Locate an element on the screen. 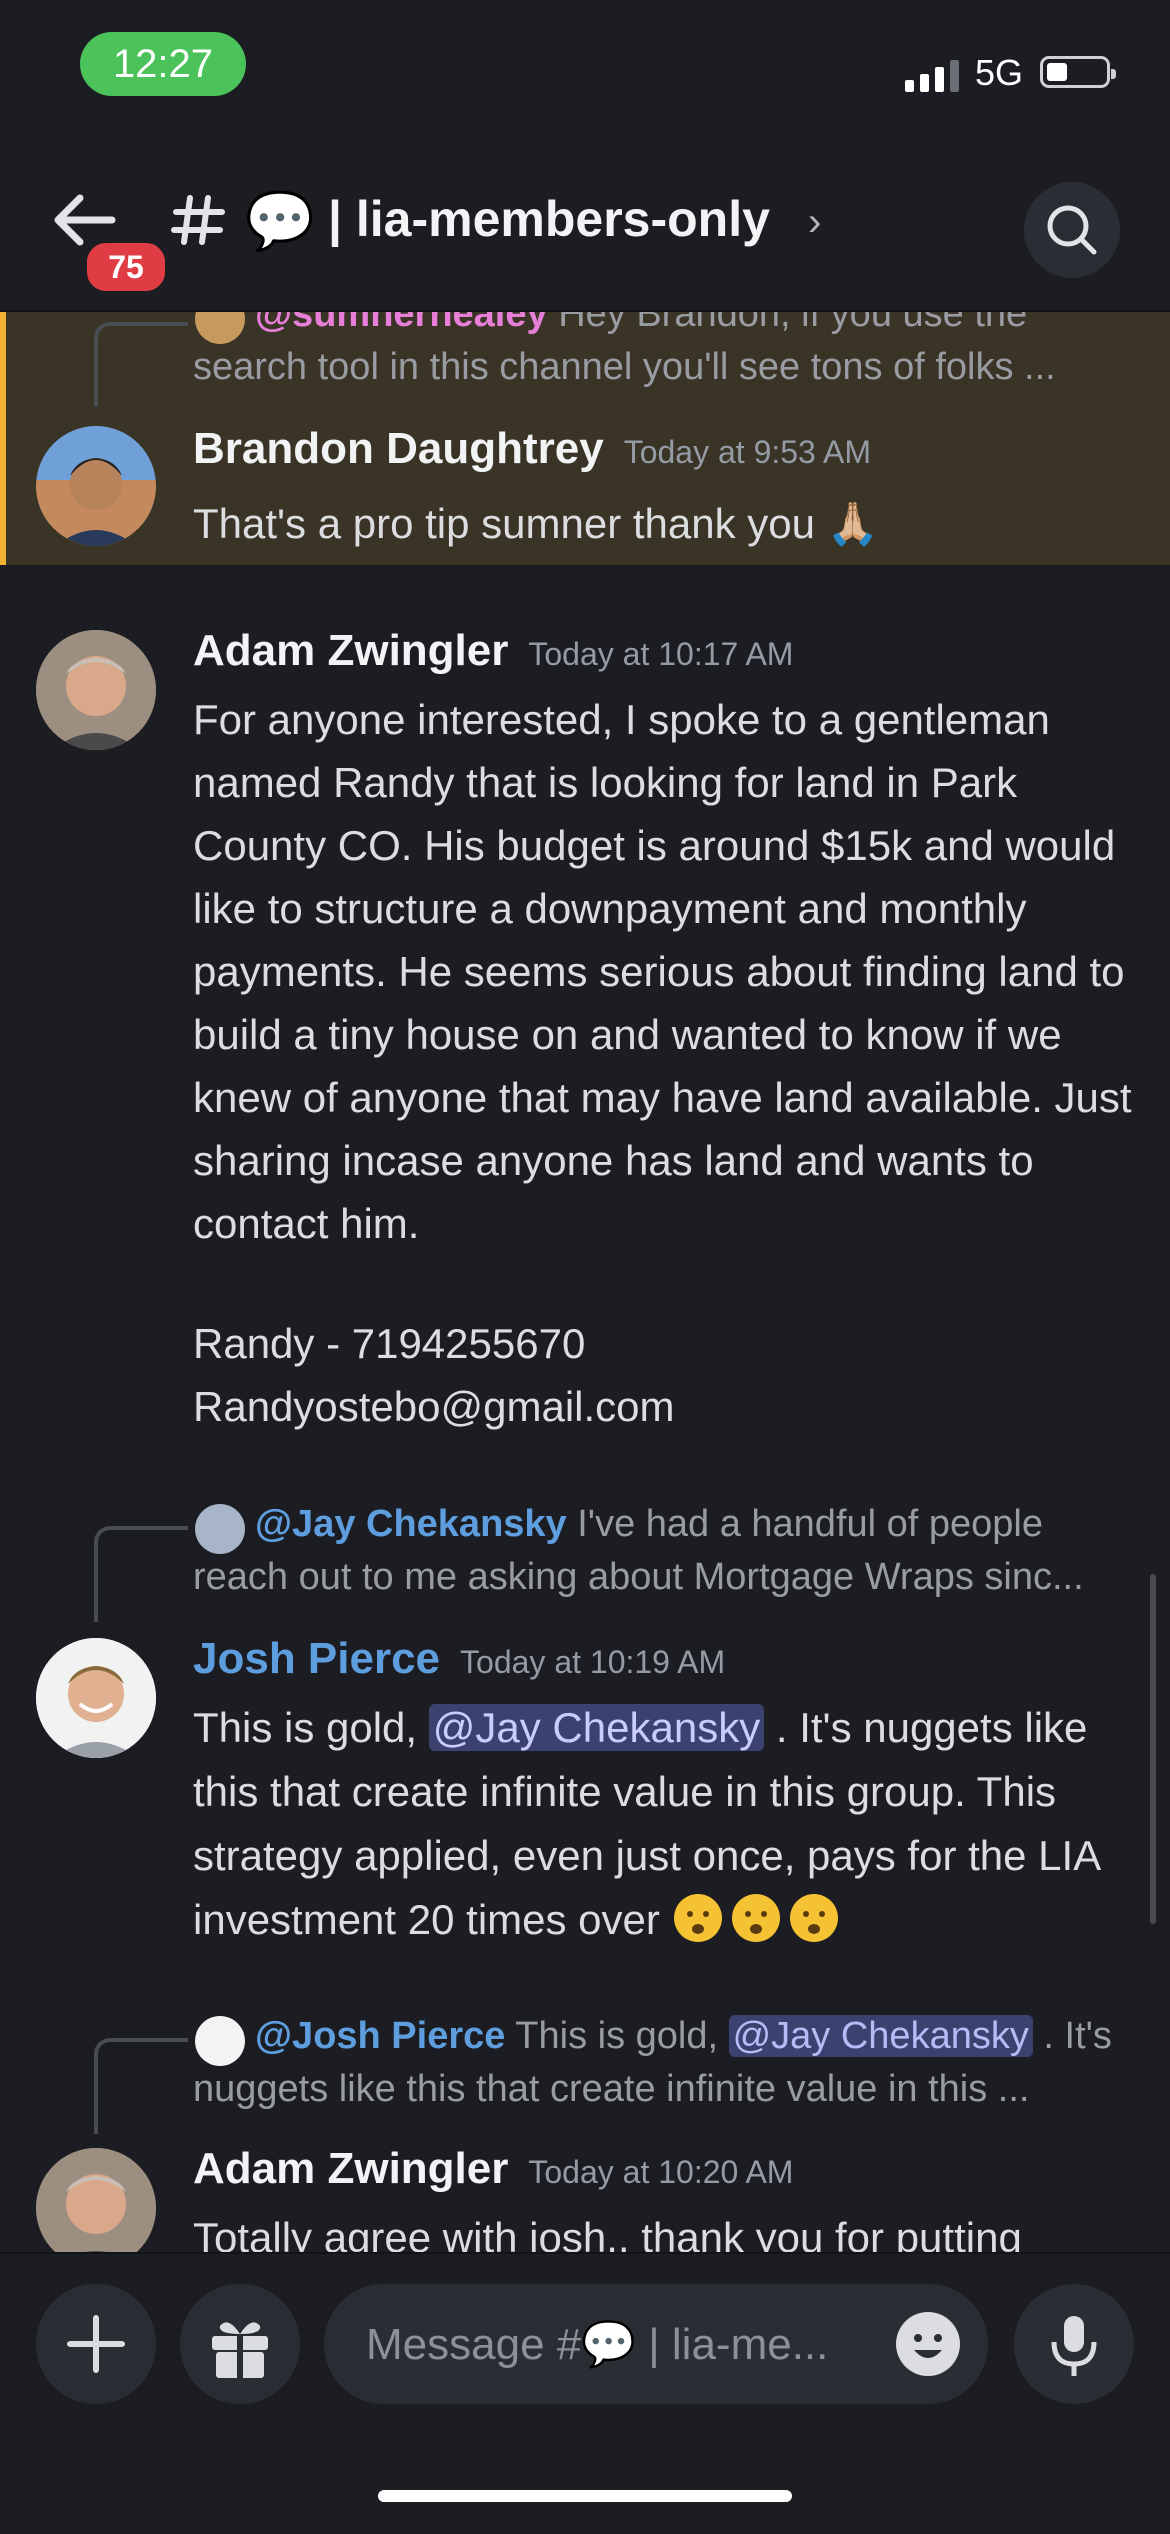 Image resolution: width=1170 pixels, height=2534 pixels. smiley-icon is located at coordinates (928, 2344).